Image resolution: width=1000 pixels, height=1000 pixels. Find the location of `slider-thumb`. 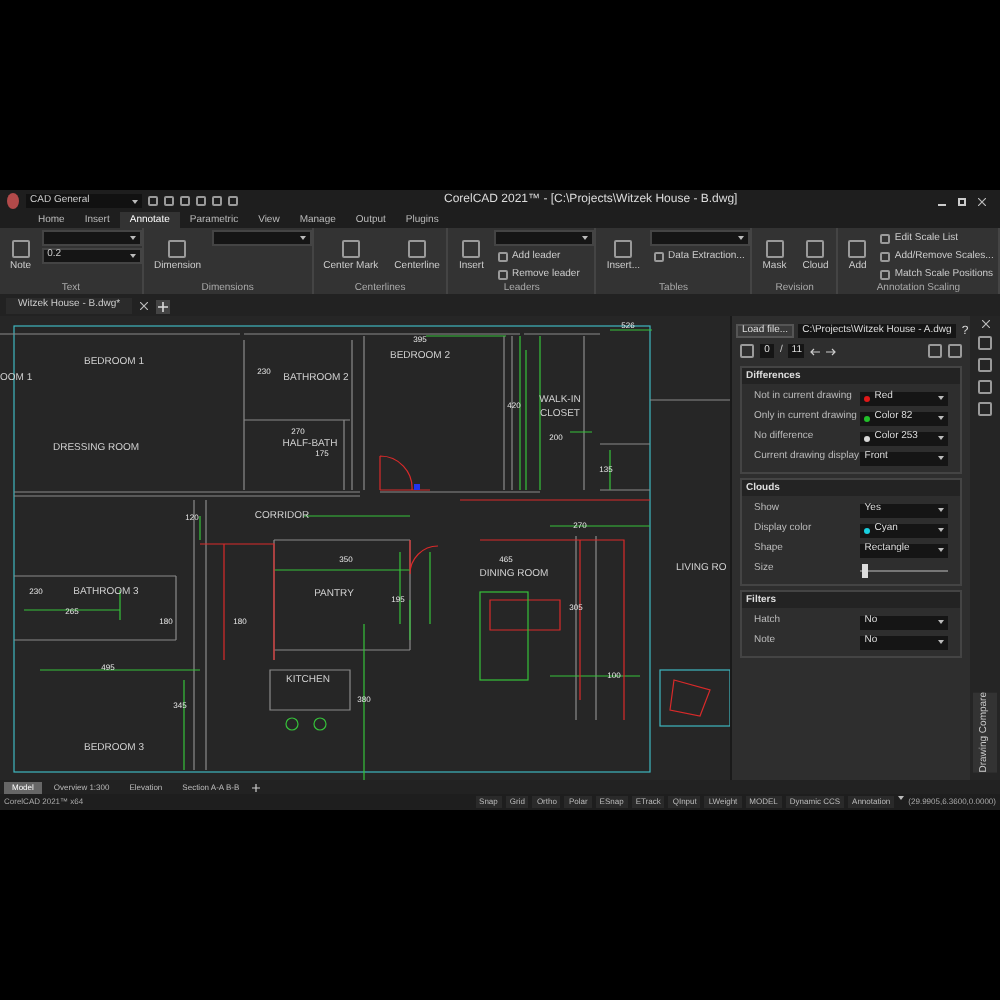

slider-thumb is located at coordinates (865, 570).